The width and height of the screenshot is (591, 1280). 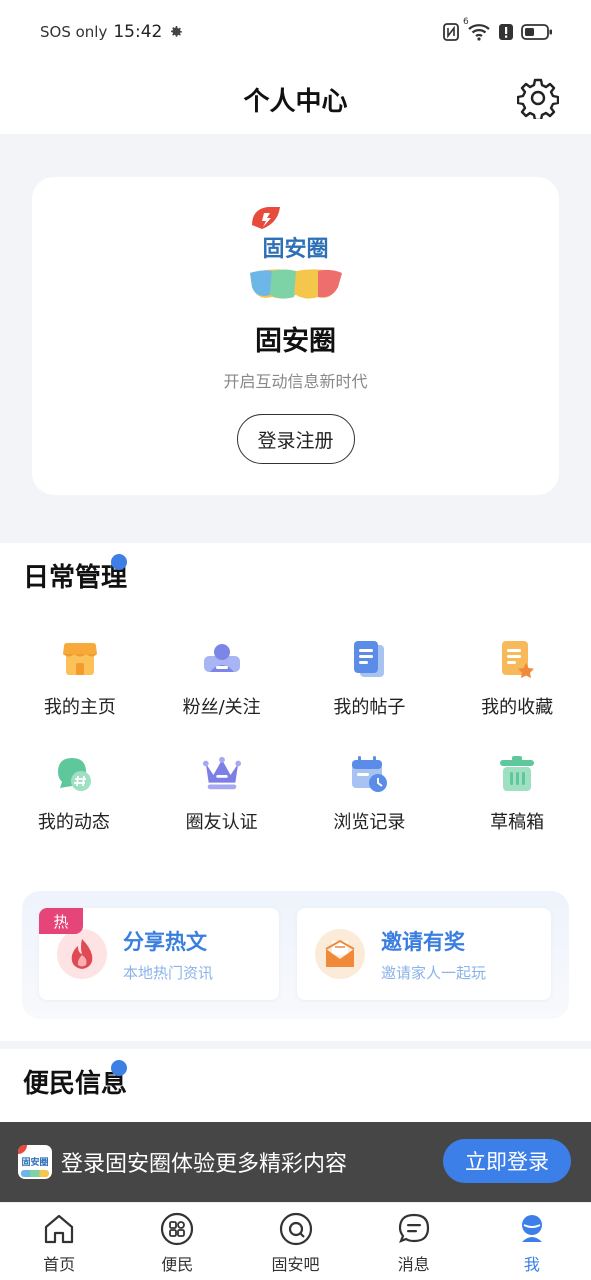 I want to click on page-title: 个人中心, so click(x=295, y=101).